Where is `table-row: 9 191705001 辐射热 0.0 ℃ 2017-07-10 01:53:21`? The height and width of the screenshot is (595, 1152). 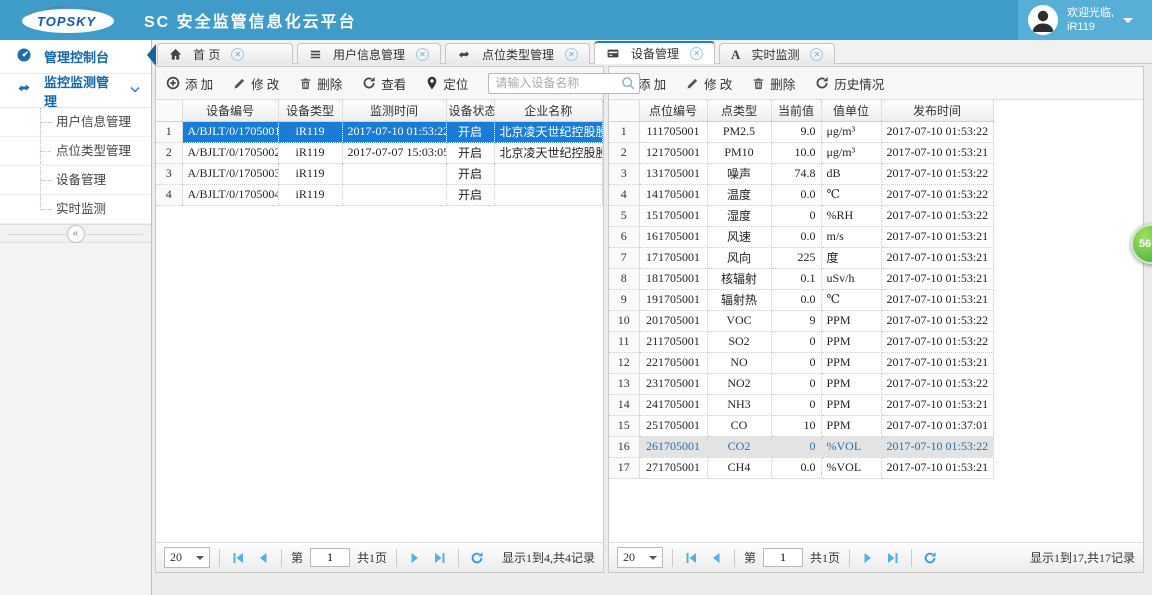
table-row: 9 191705001 辐射热 0.0 ℃ 2017-07-10 01:53:21 is located at coordinates (801, 300).